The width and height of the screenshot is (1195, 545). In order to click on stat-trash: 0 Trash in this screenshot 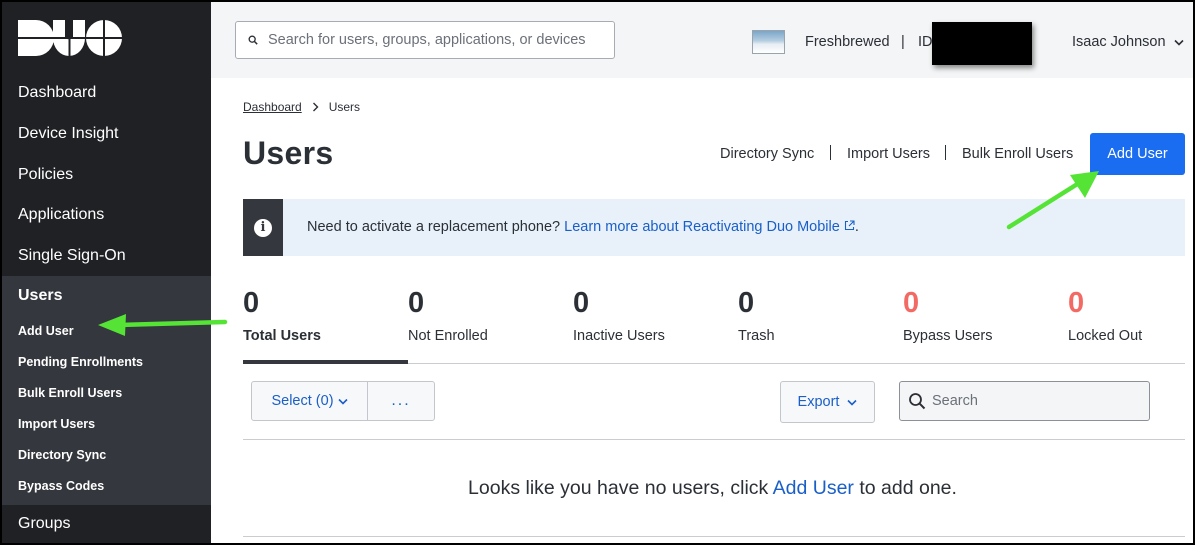, I will do `click(756, 315)`.